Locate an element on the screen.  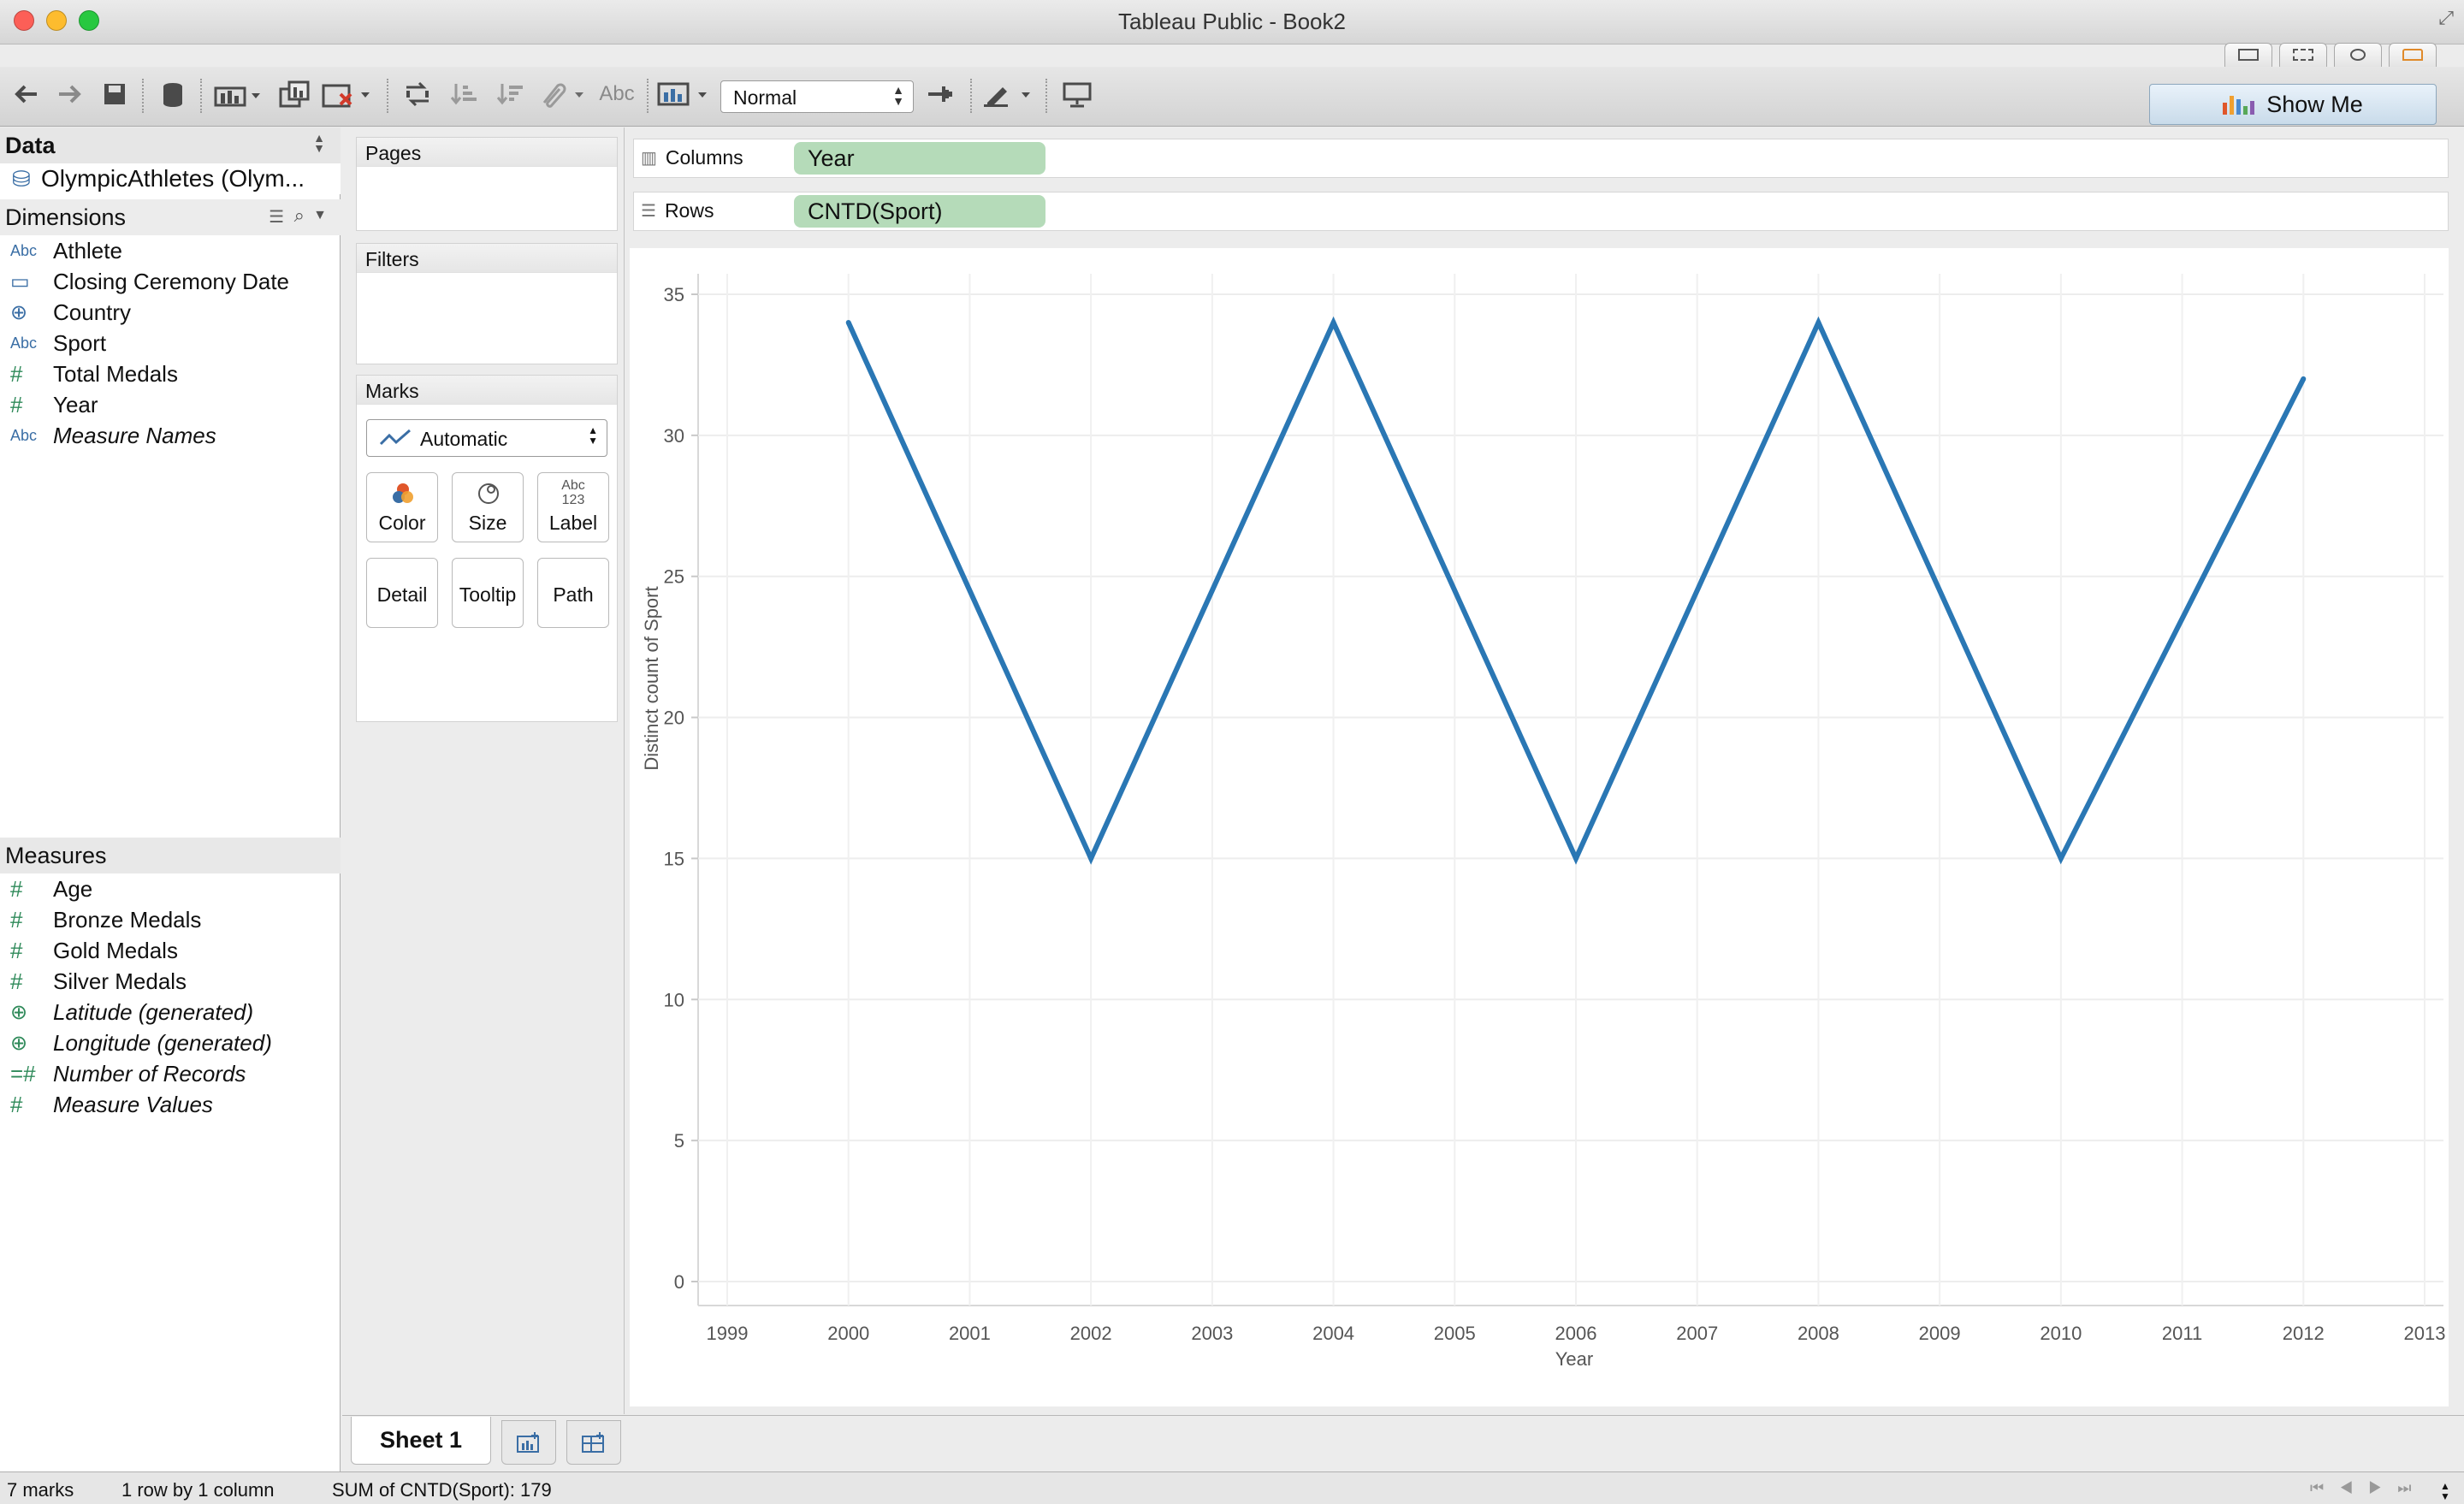
dimension-item: ⊕ Country is located at coordinates (170, 312).